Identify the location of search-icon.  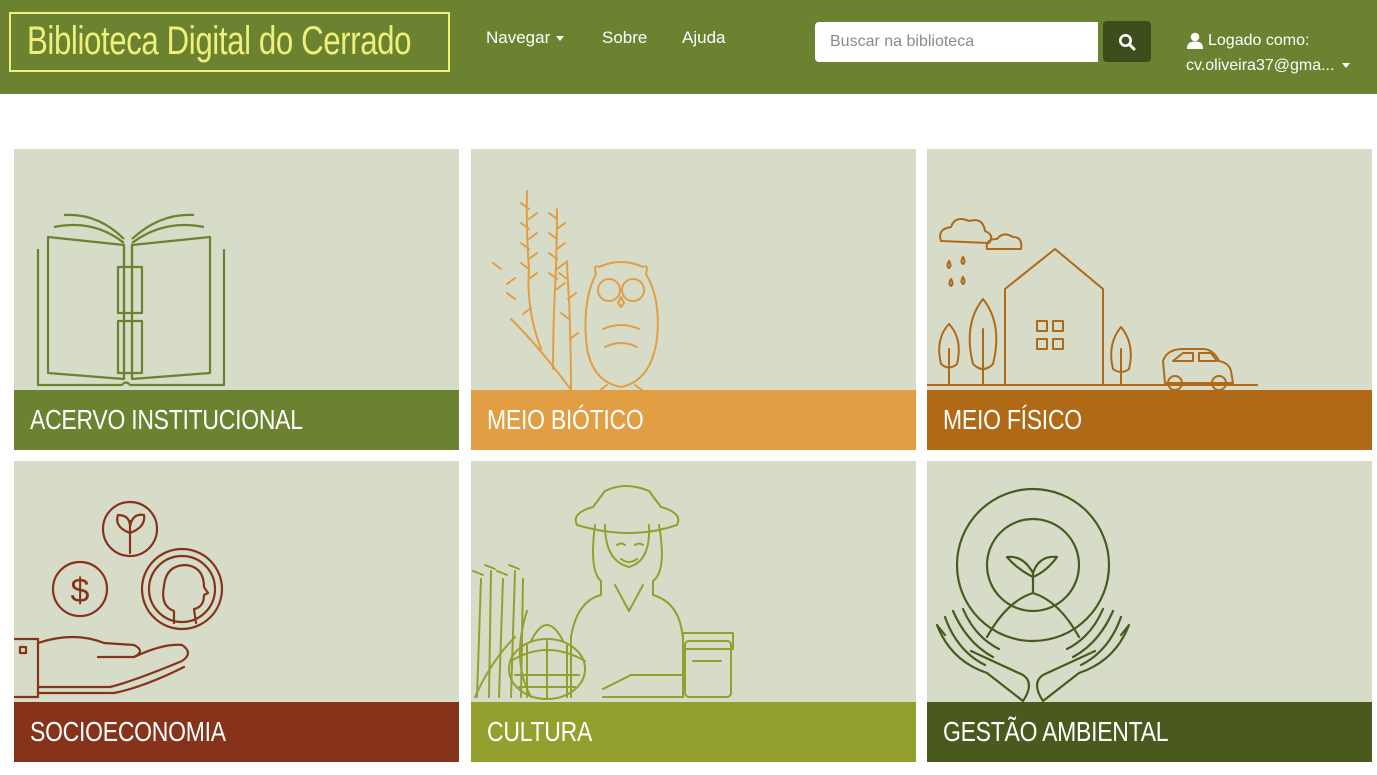
(1127, 41).